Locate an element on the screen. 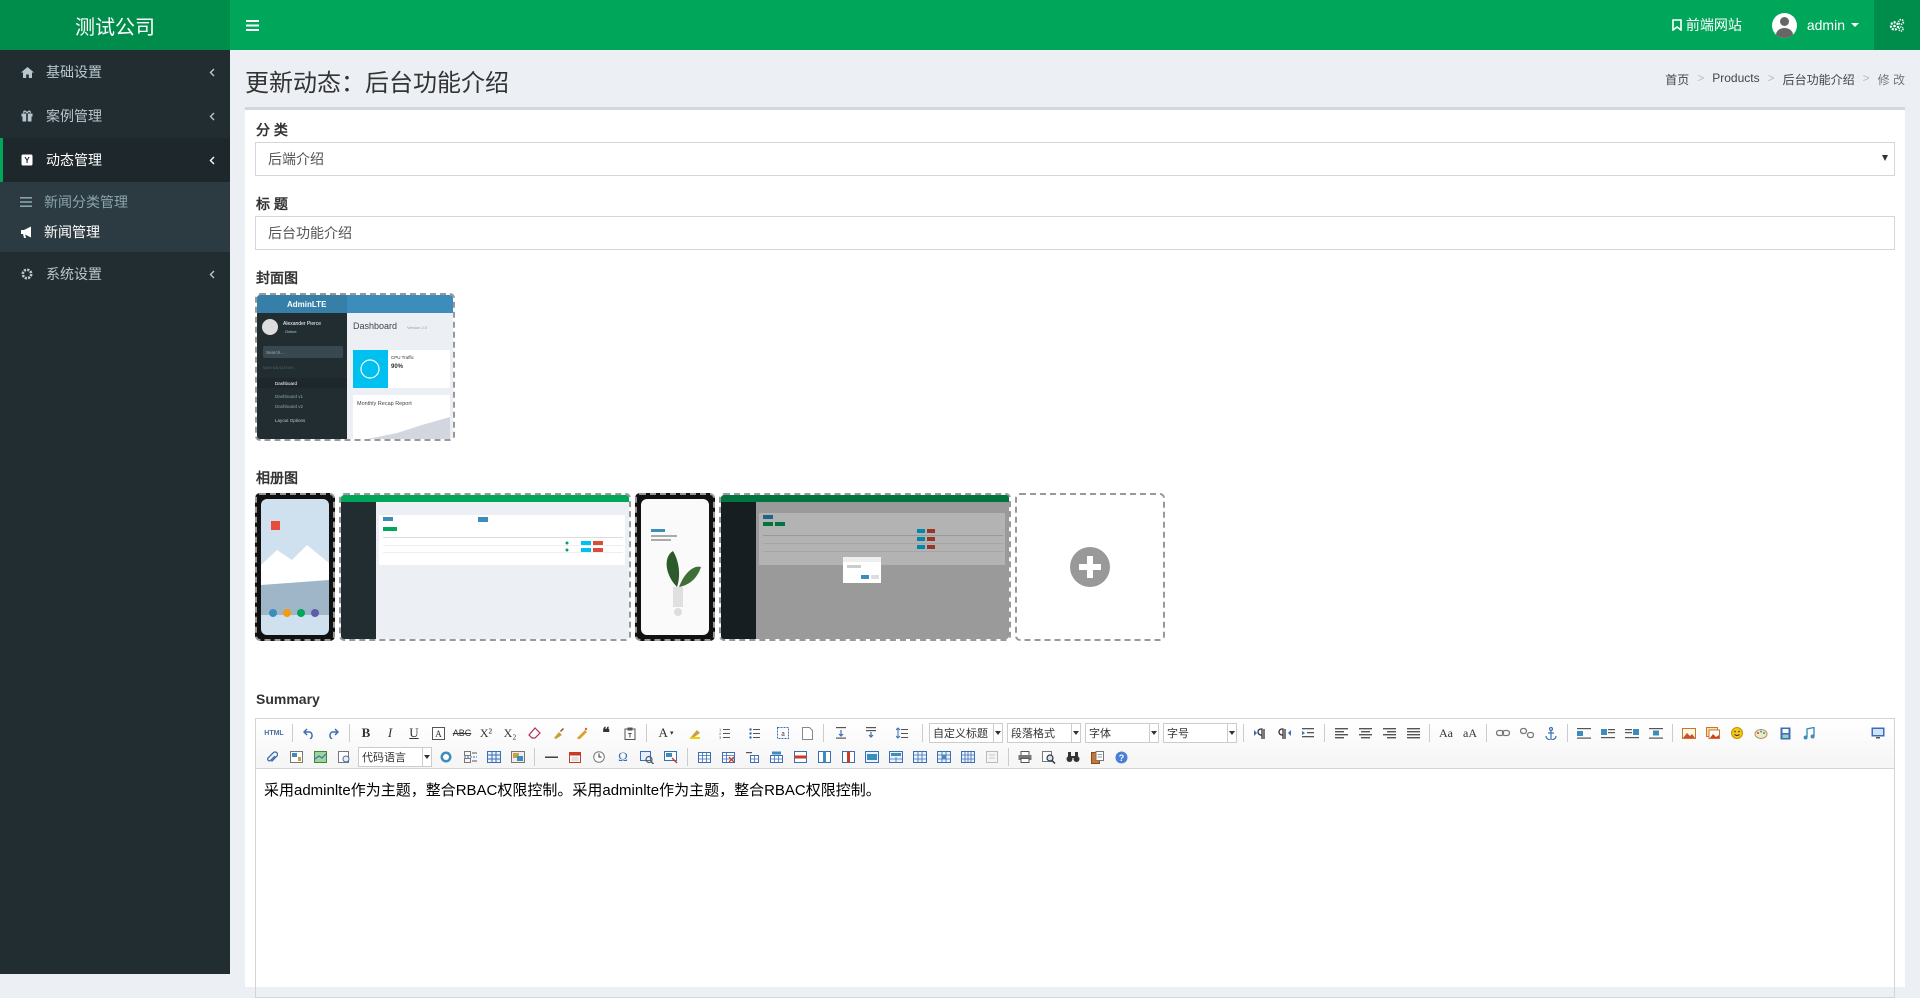 The height and width of the screenshot is (998, 1920). sidebar-item-news-category: 新闻分类管理 is located at coordinates (115, 202).